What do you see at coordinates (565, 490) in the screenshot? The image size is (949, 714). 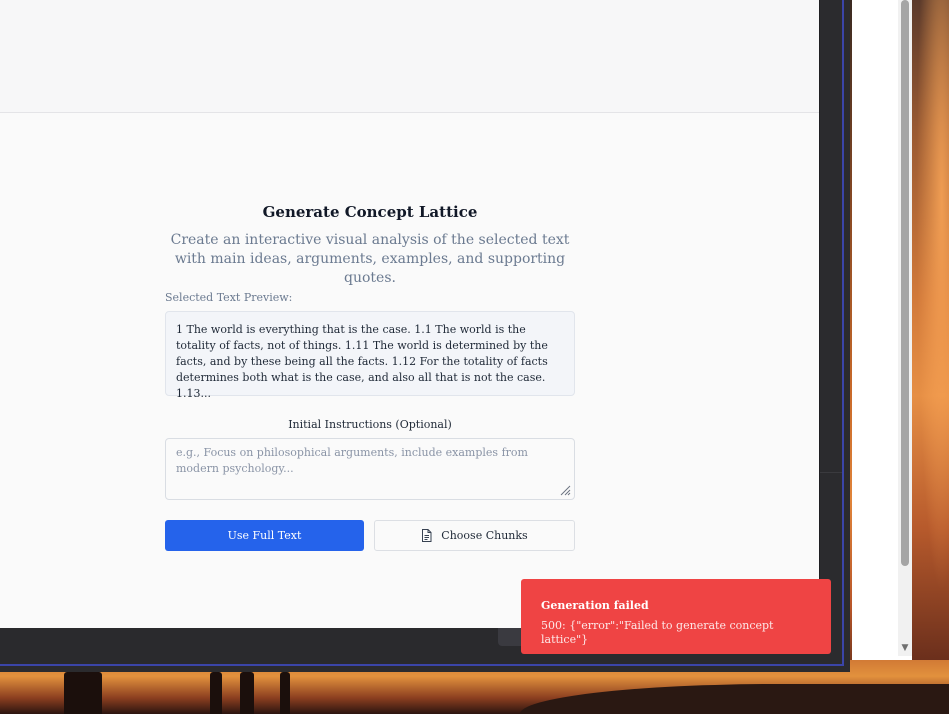 I see `resize-grip-icon` at bounding box center [565, 490].